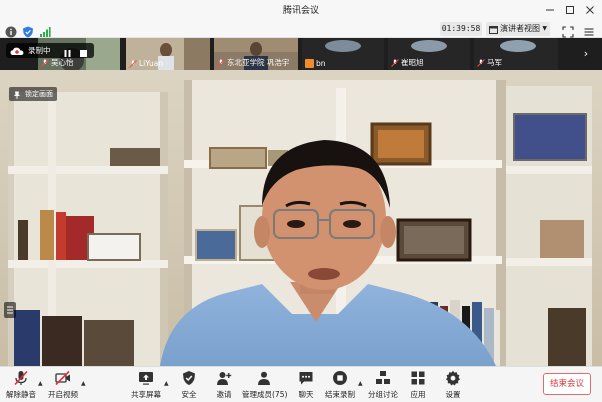 The height and width of the screenshot is (402, 602). What do you see at coordinates (412, 62) in the screenshot?
I see `participant-name: 崔昭旭` at bounding box center [412, 62].